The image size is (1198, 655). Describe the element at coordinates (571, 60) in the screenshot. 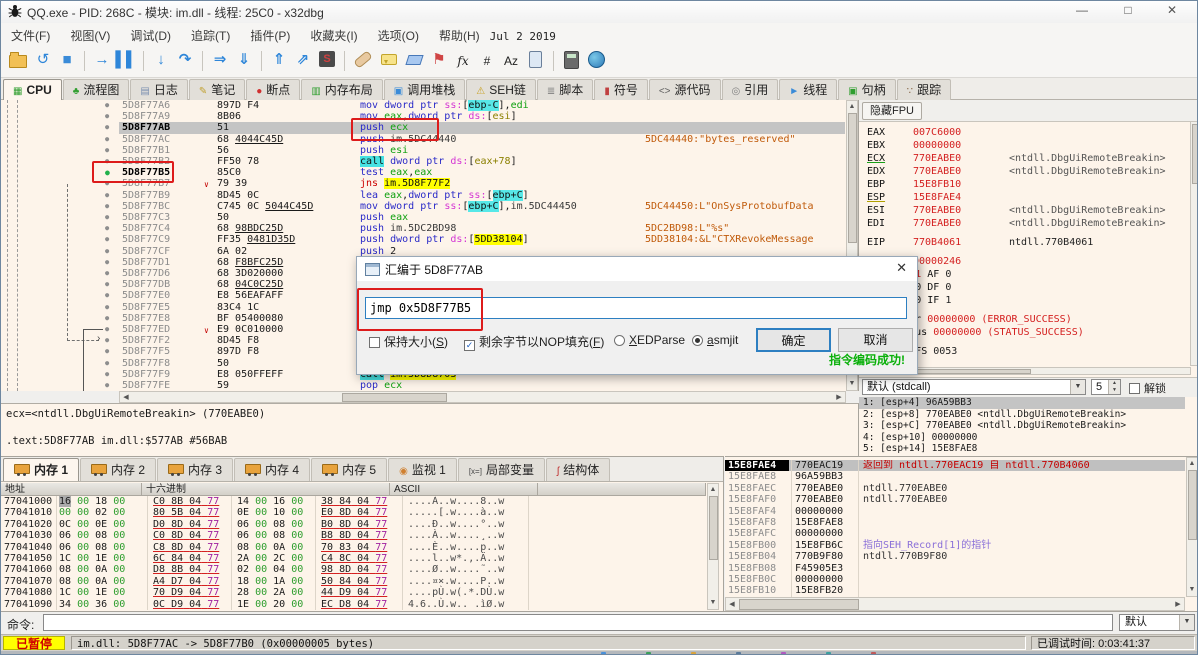

I see `calculator-icon` at that location.